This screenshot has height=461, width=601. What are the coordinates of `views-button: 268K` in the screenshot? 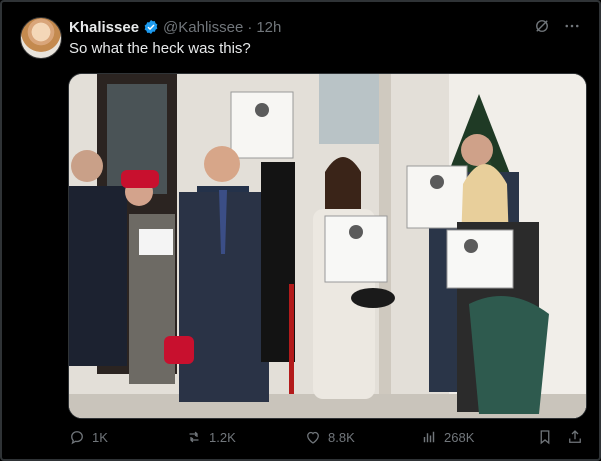 It's located at (447, 437).